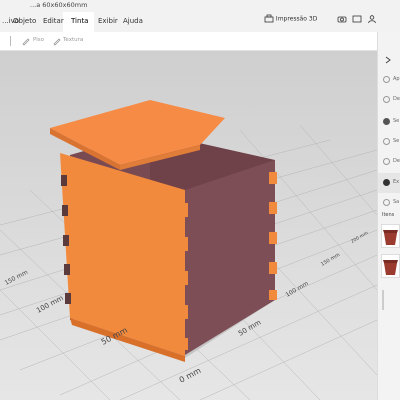 The height and width of the screenshot is (400, 400). I want to click on title-bar: ...a 60x60x60mm, so click(200, 6).